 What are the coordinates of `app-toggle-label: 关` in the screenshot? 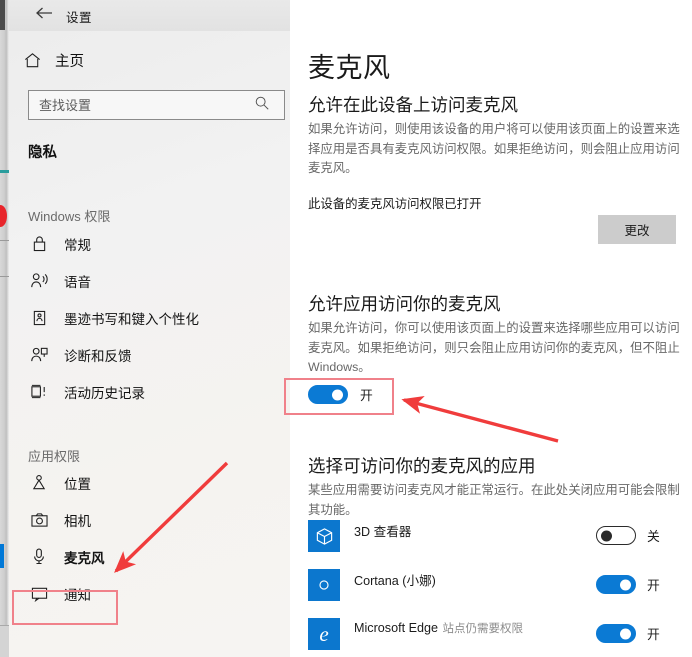 It's located at (653, 536).